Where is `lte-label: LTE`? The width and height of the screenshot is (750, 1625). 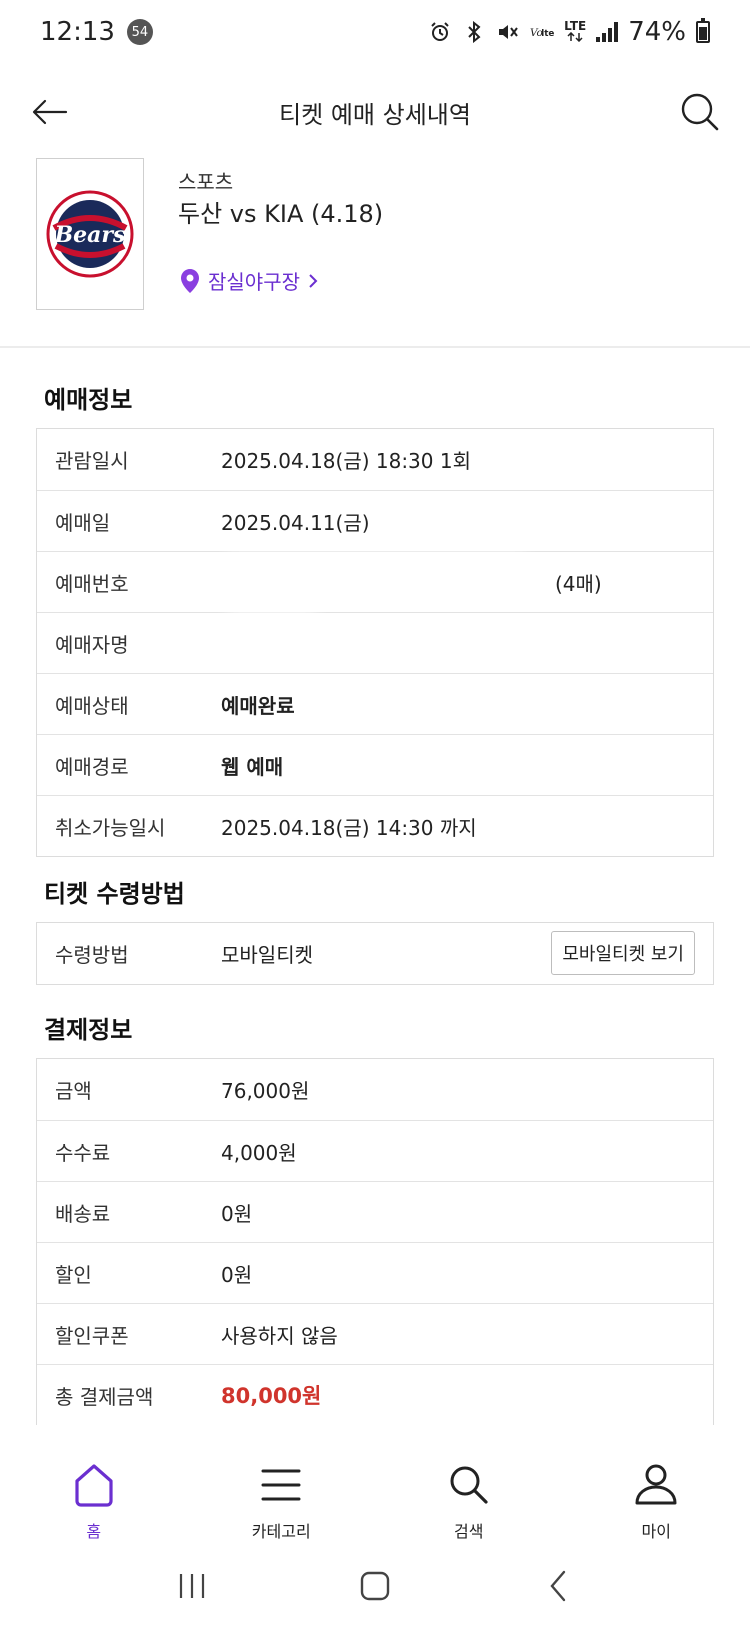 lte-label: LTE is located at coordinates (575, 26).